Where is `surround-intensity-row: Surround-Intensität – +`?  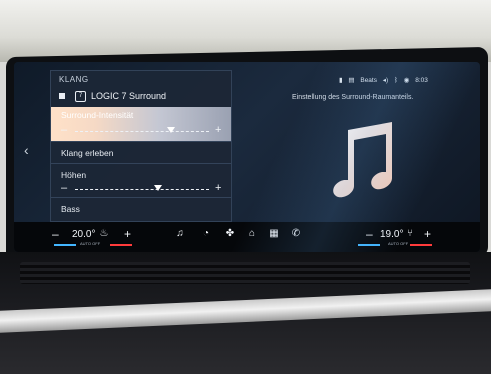 surround-intensity-row: Surround-Intensität – + is located at coordinates (141, 124).